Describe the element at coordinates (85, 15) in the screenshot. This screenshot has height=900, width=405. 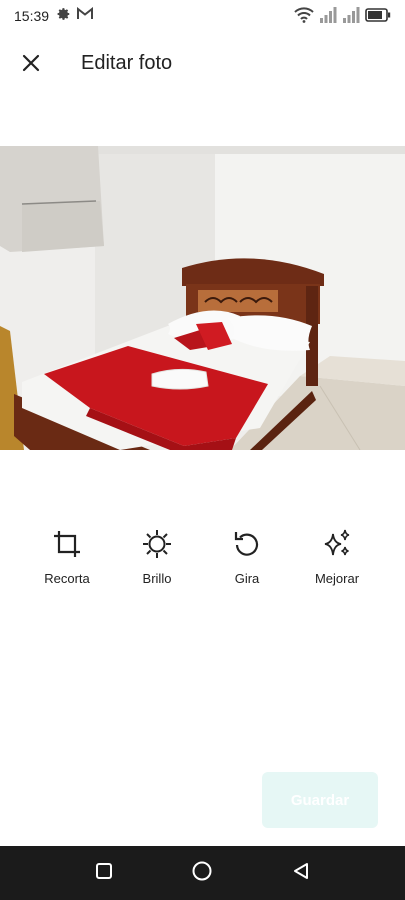
I see `gmail-icon` at that location.